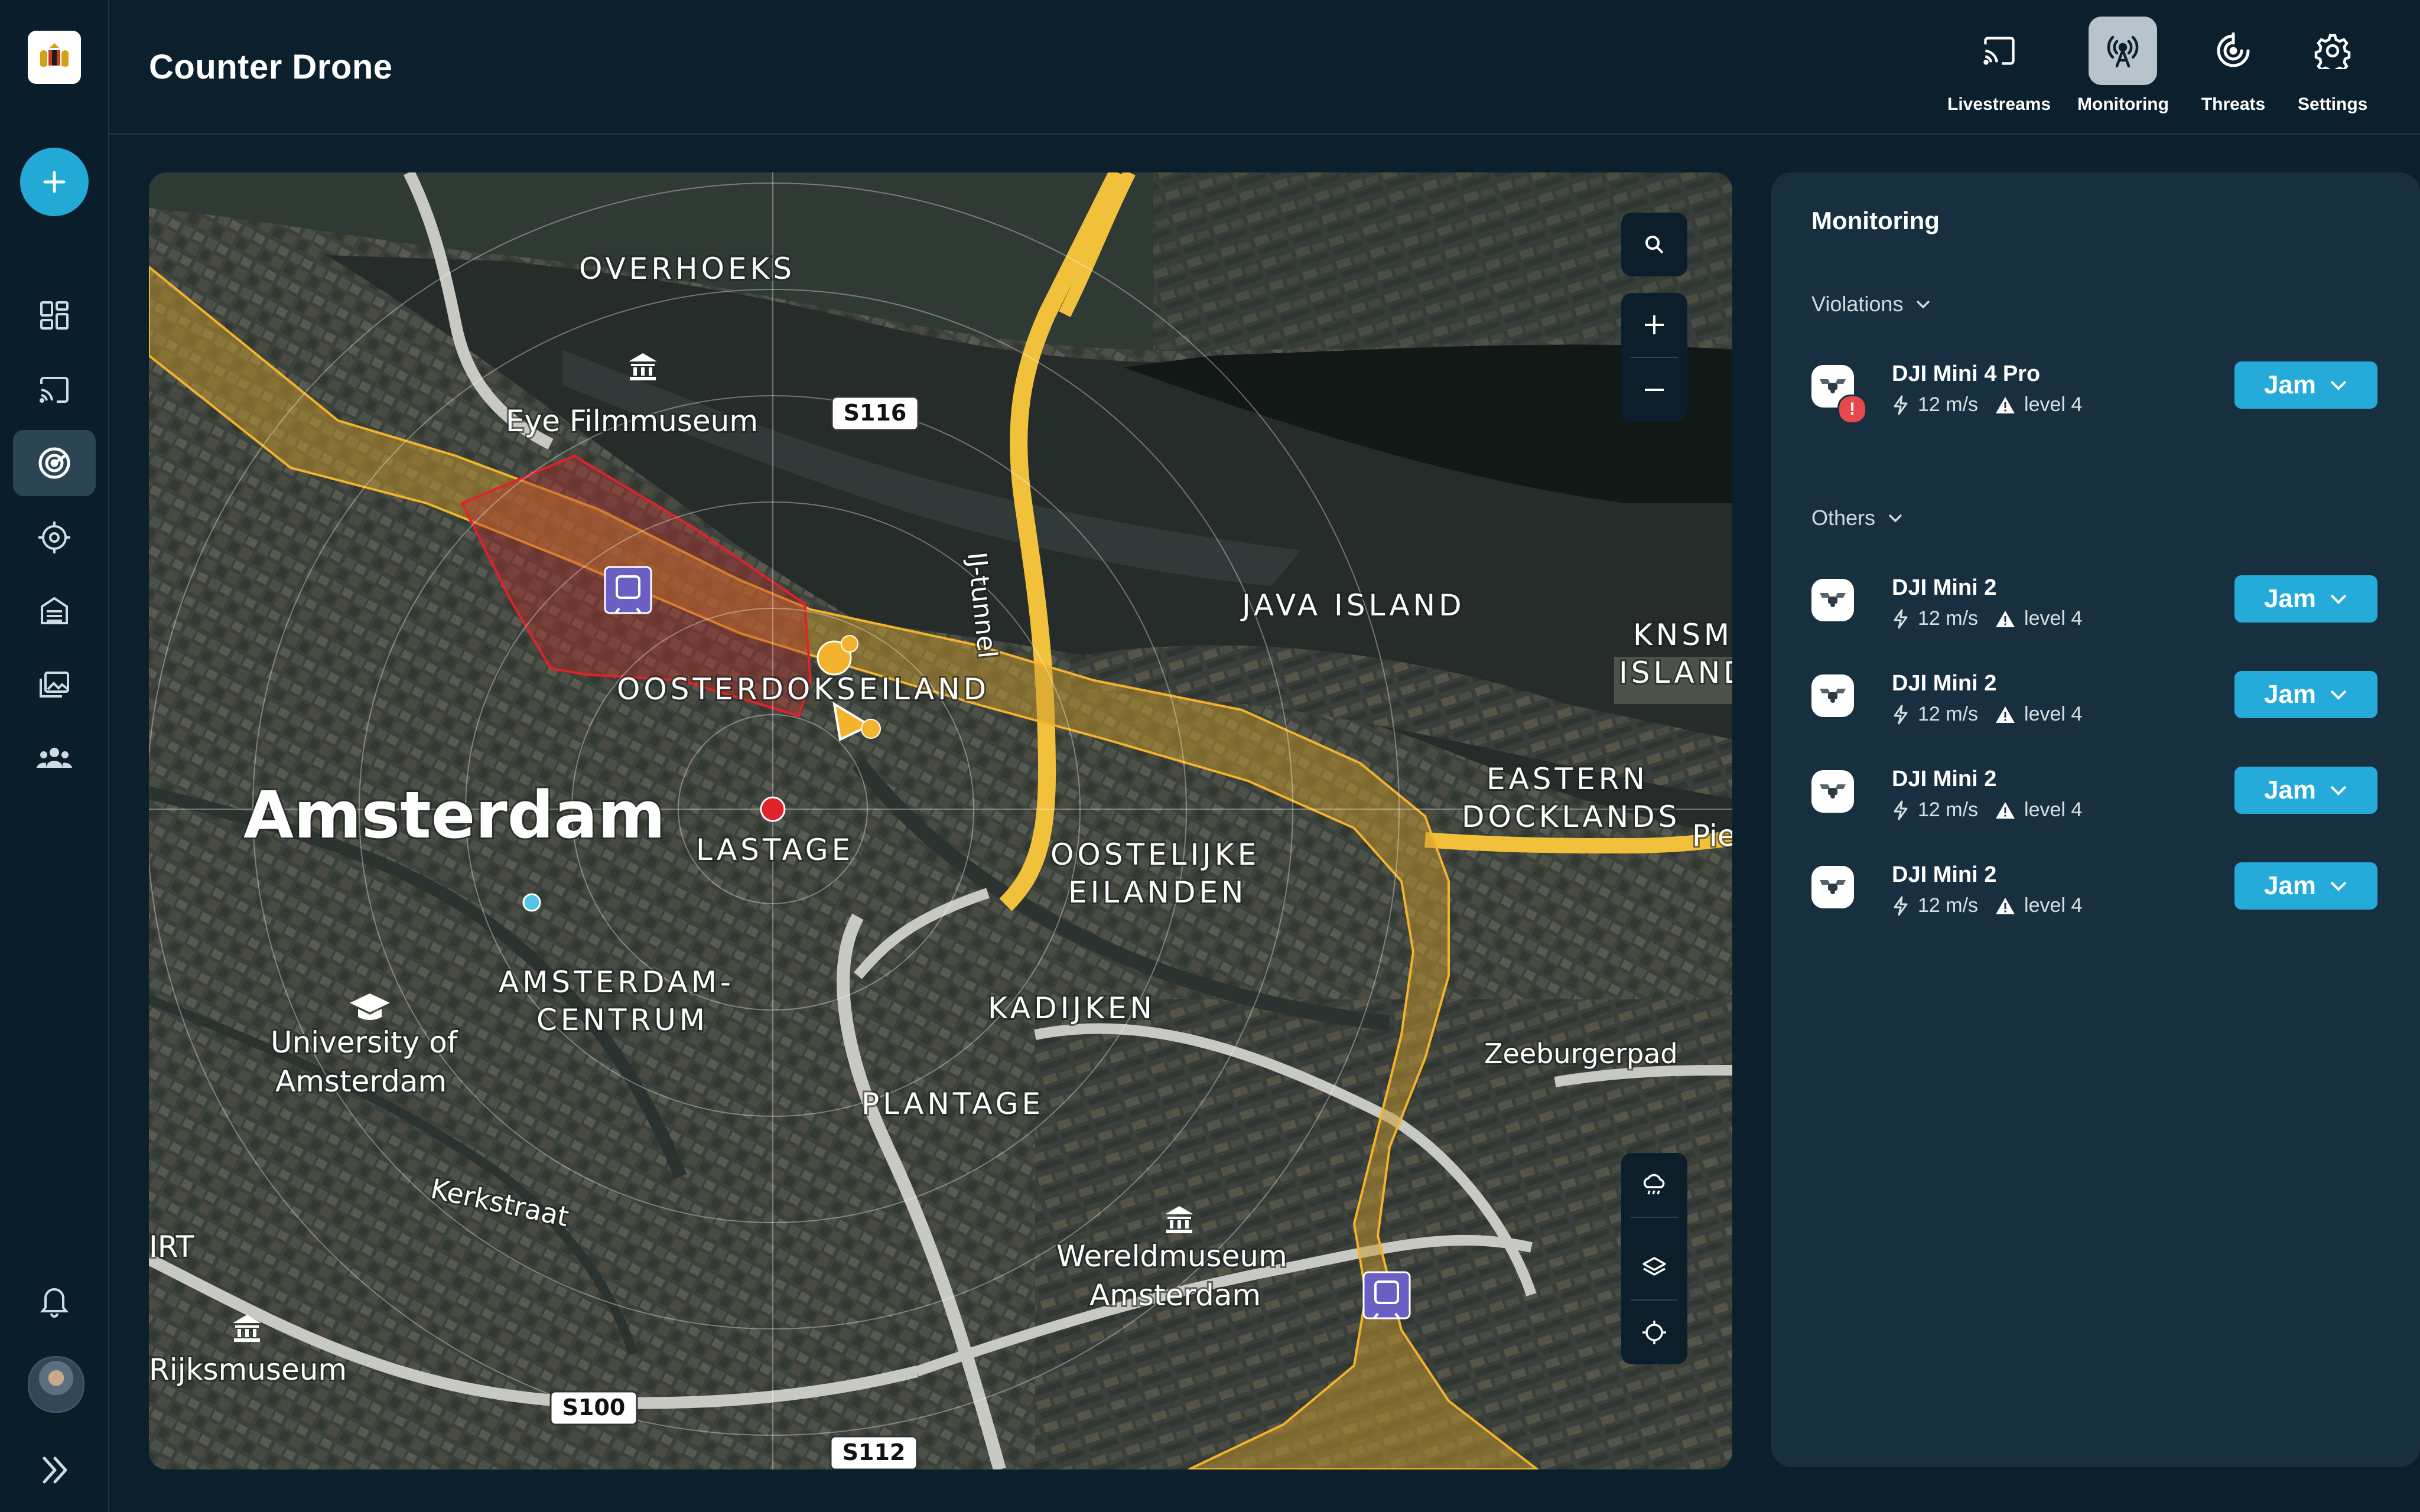  What do you see at coordinates (1386, 1295) in the screenshot?
I see `train-station-icon` at bounding box center [1386, 1295].